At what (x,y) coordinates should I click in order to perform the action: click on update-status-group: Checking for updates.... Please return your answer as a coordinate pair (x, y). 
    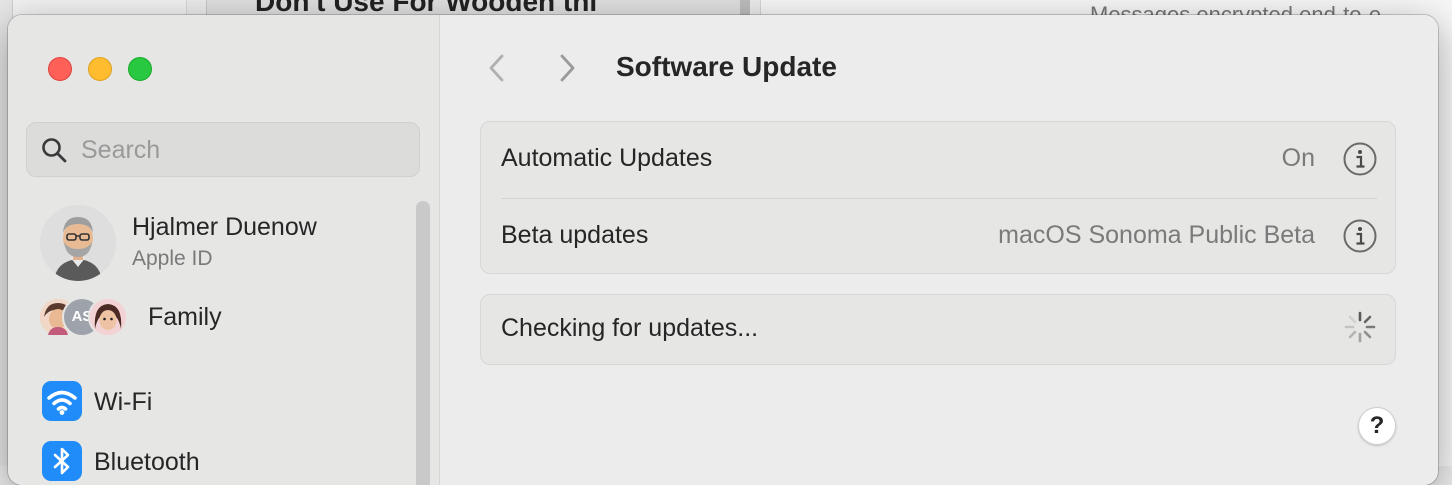
    Looking at the image, I should click on (938, 329).